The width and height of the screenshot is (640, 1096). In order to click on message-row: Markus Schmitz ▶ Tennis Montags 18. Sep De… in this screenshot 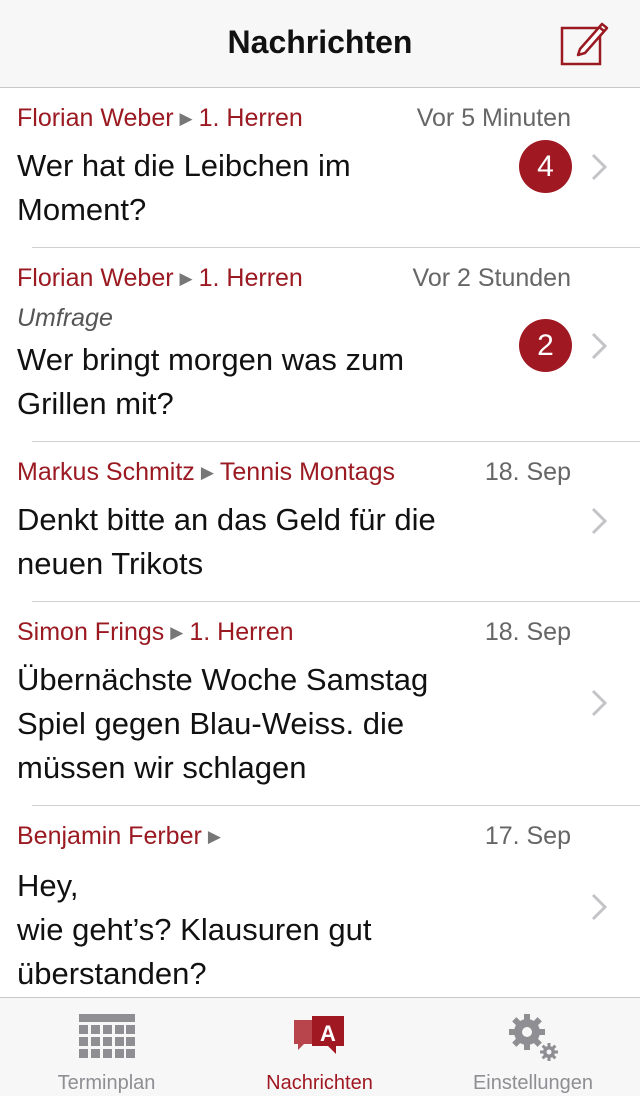, I will do `click(320, 522)`.